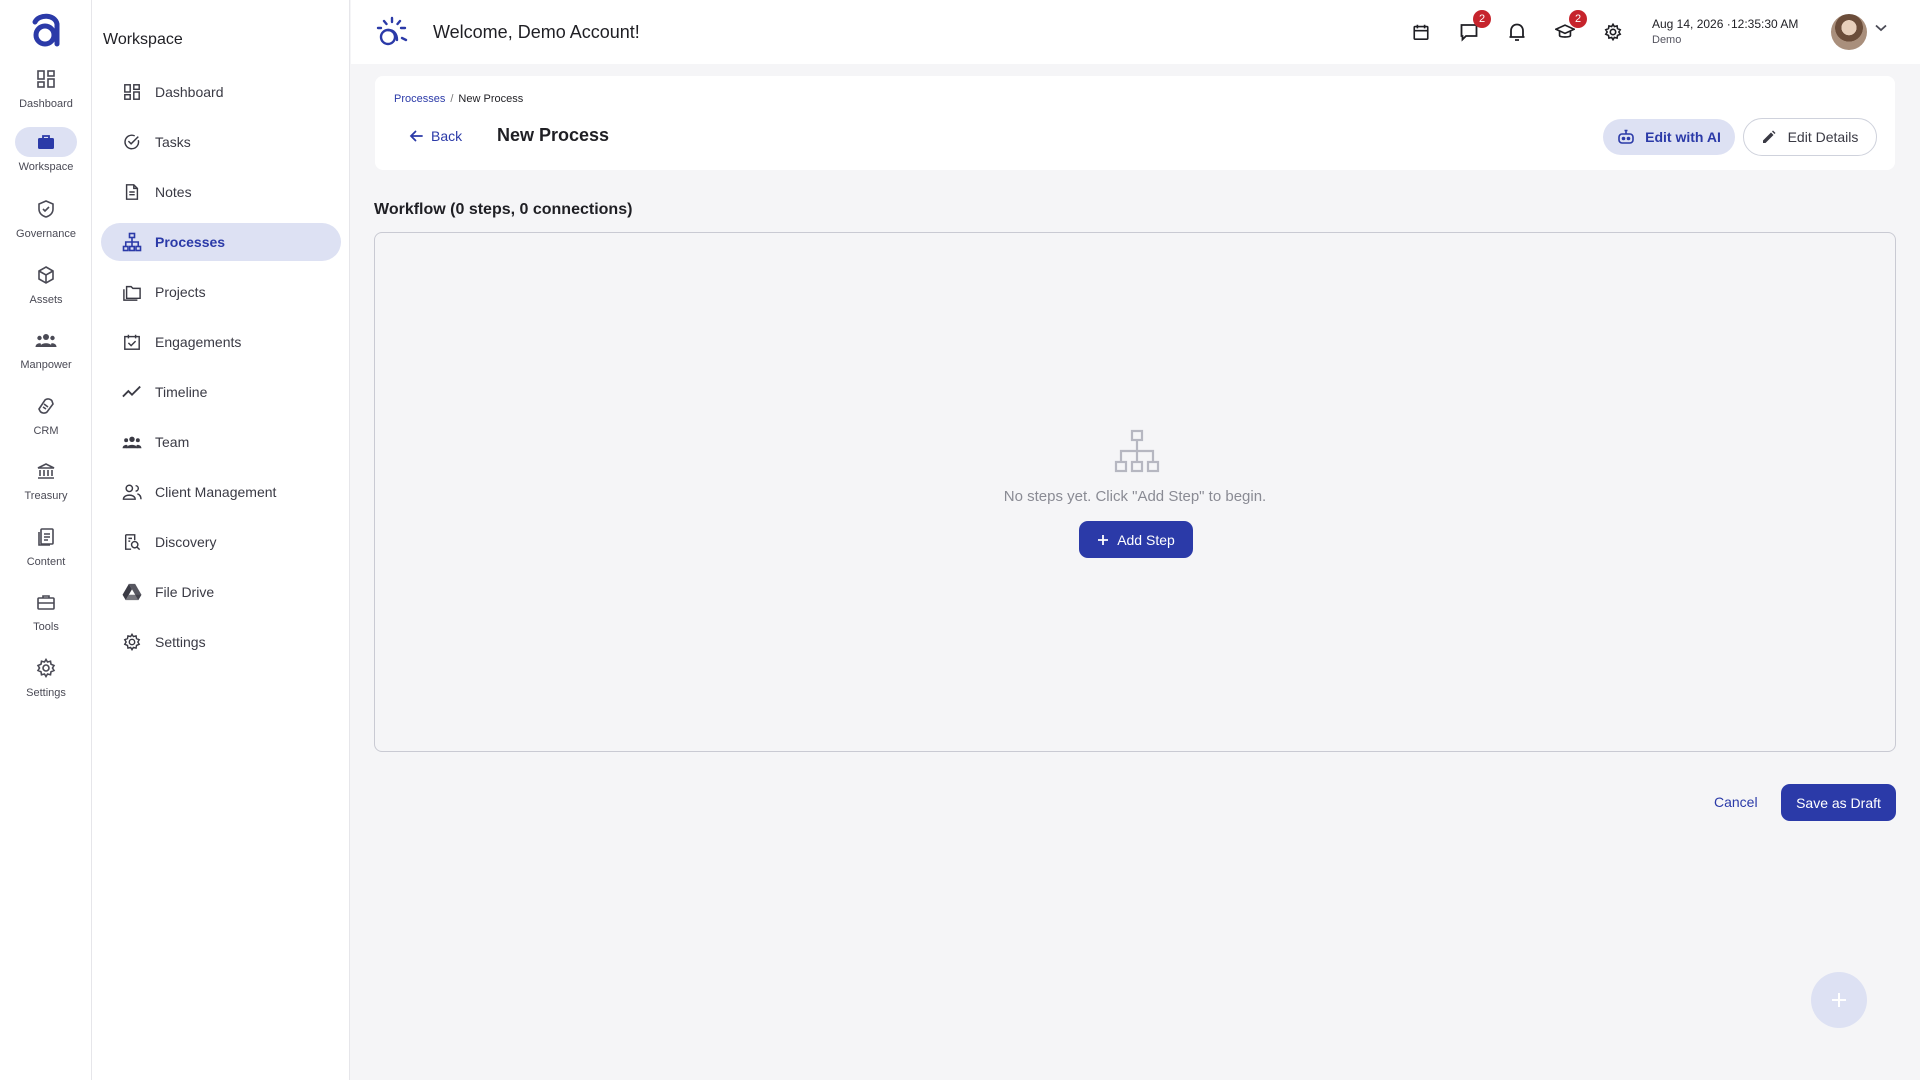  I want to click on arrow-left-icon, so click(416, 136).